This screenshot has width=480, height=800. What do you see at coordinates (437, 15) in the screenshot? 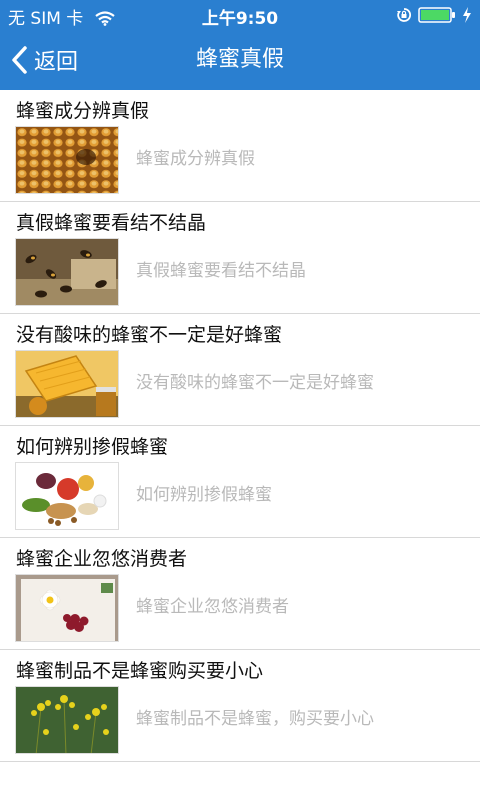
I see `battery-icon` at bounding box center [437, 15].